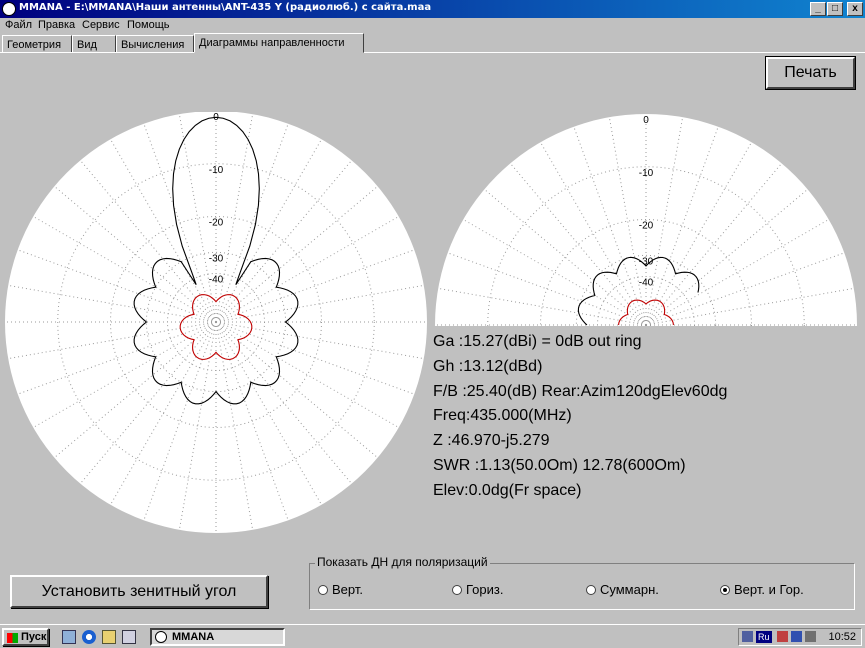 Image resolution: width=865 pixels, height=648 pixels. I want to click on outlook-icon, so click(109, 637).